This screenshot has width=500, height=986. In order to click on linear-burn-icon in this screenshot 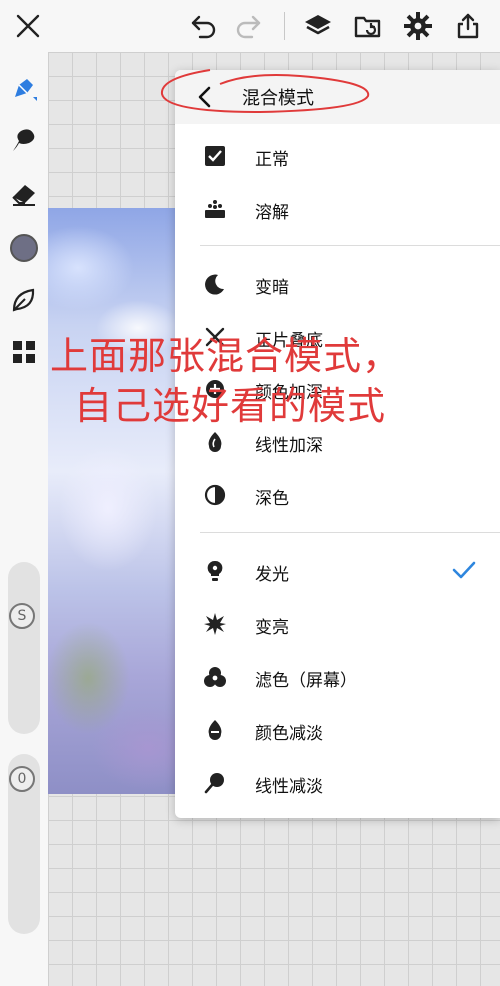, I will do `click(215, 442)`.